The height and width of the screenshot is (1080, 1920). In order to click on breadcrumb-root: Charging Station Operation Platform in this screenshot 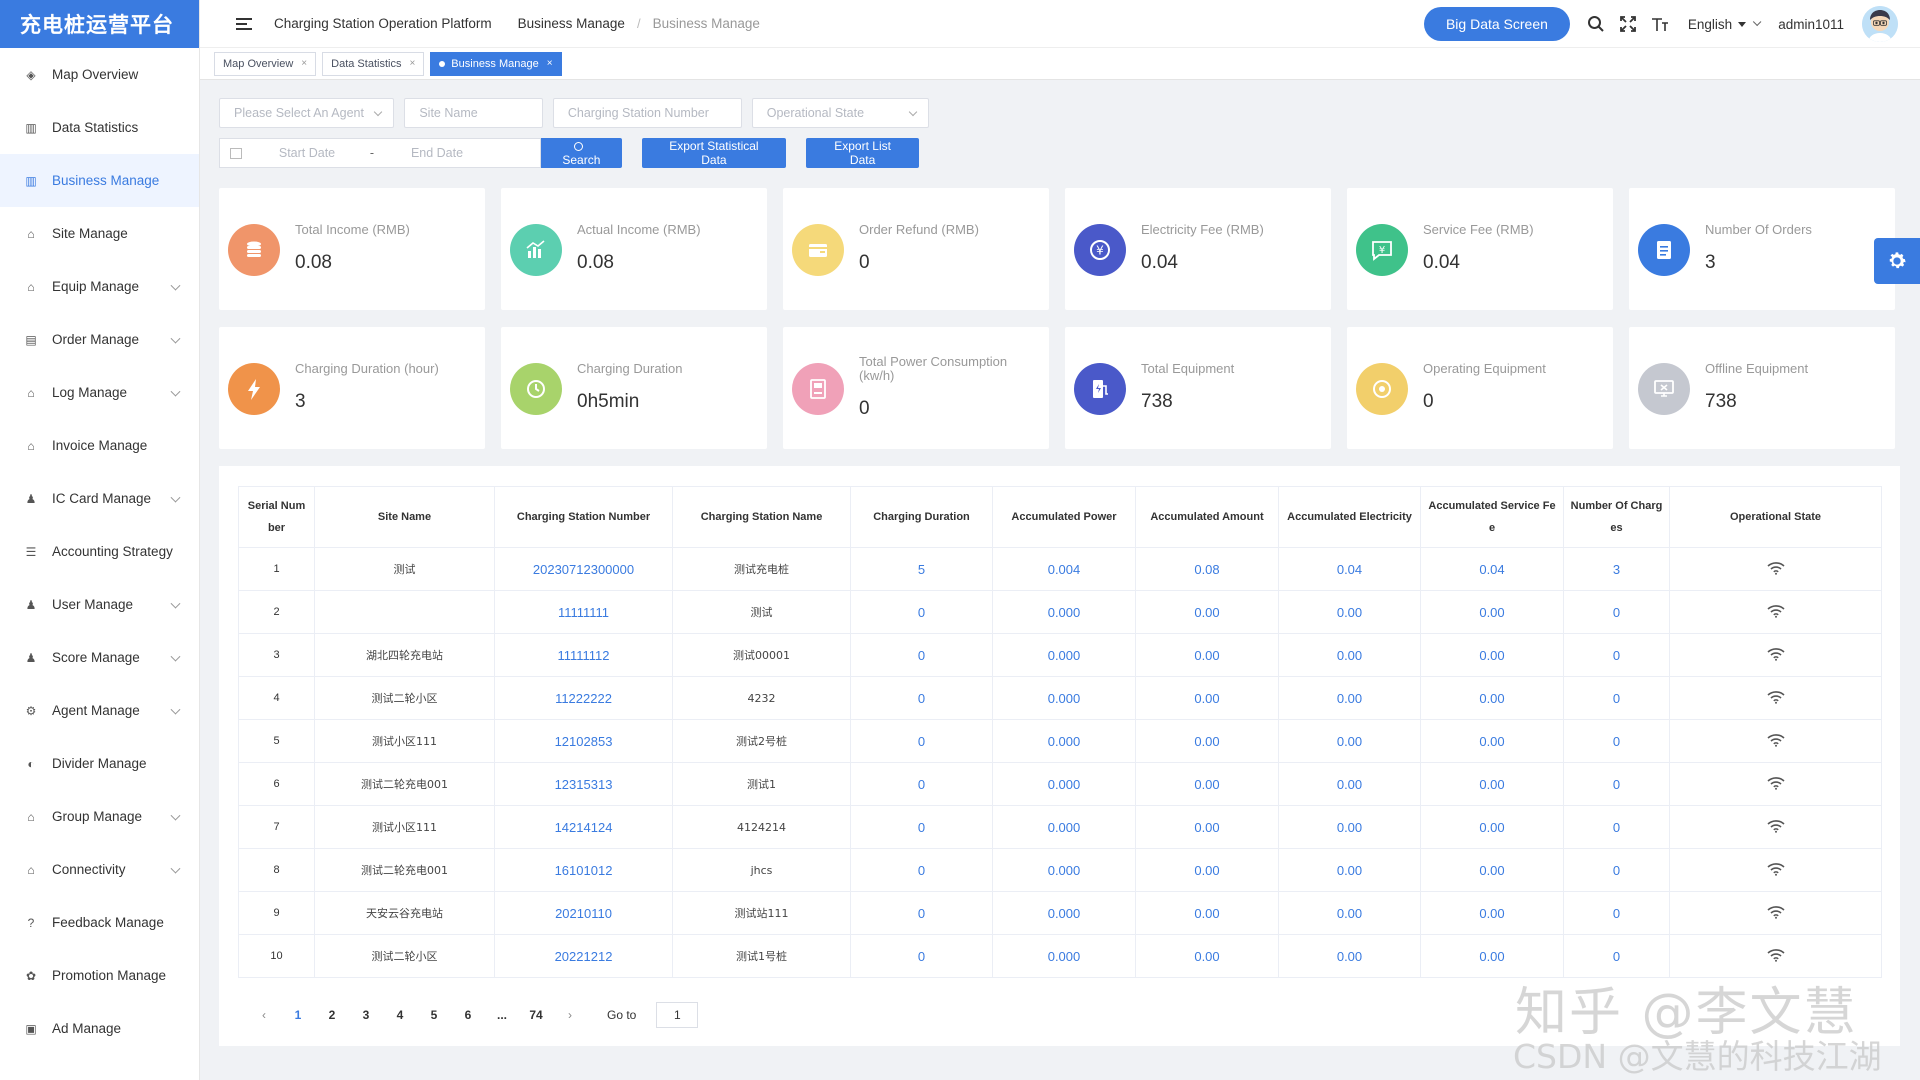, I will do `click(383, 23)`.